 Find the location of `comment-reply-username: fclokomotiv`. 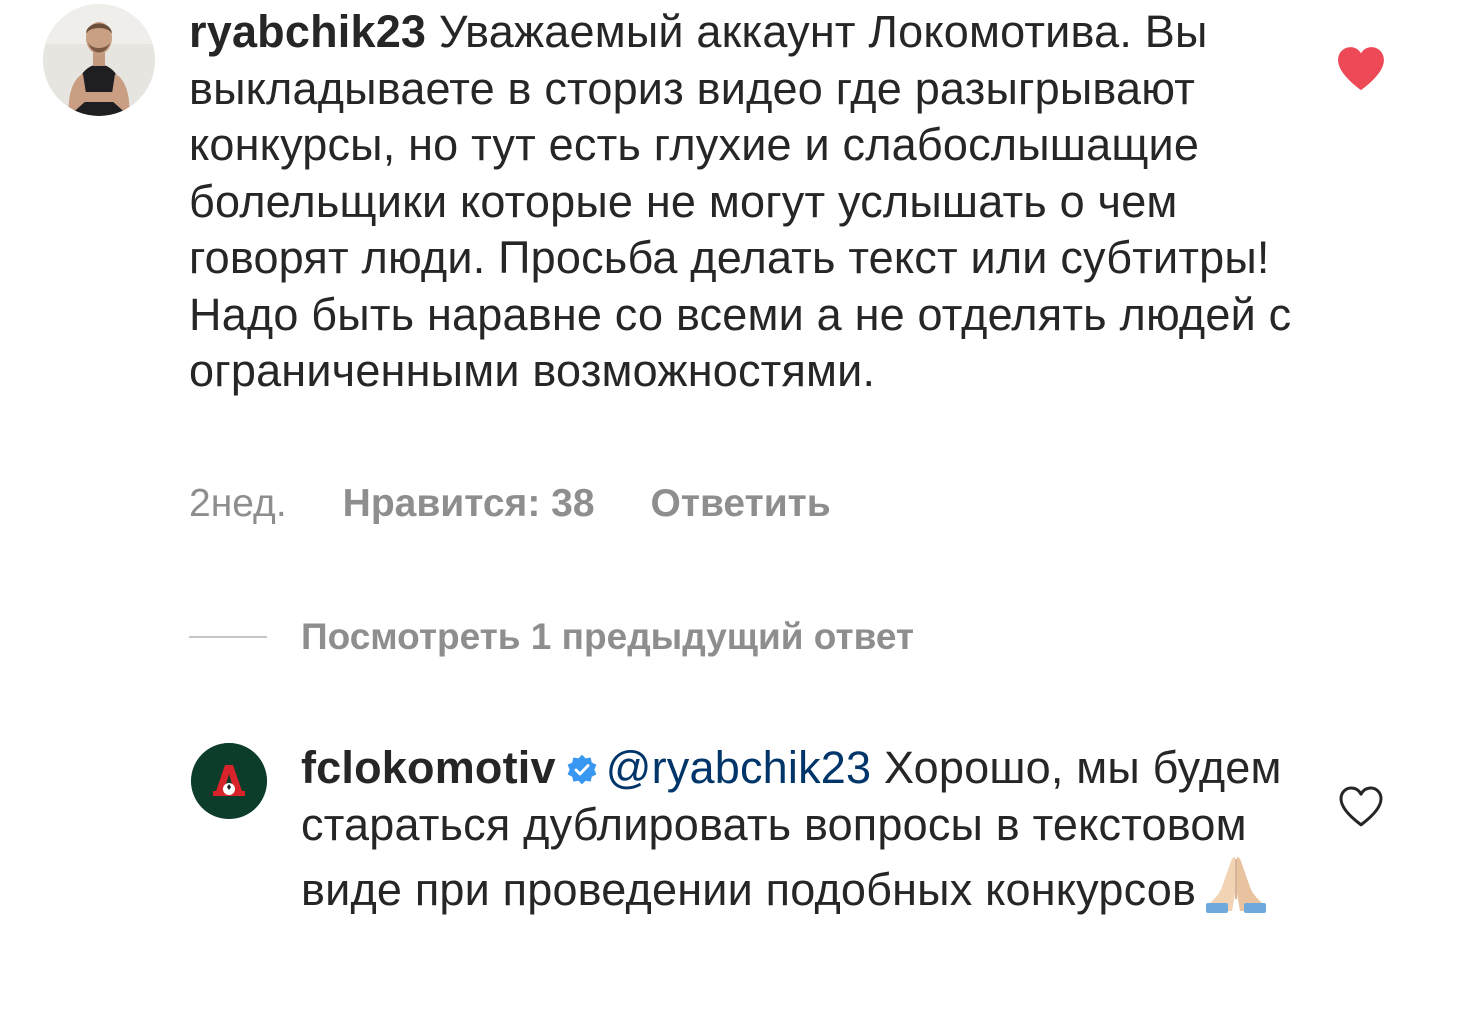

comment-reply-username: fclokomotiv is located at coordinates (428, 767).